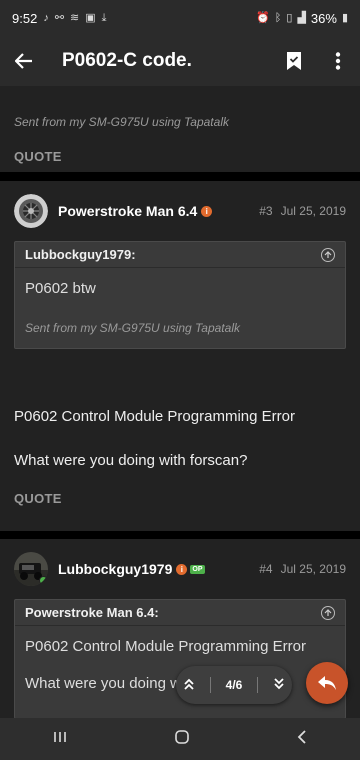 This screenshot has width=360, height=760. What do you see at coordinates (59, 17) in the screenshot?
I see `voicemail-icon: ⚯` at bounding box center [59, 17].